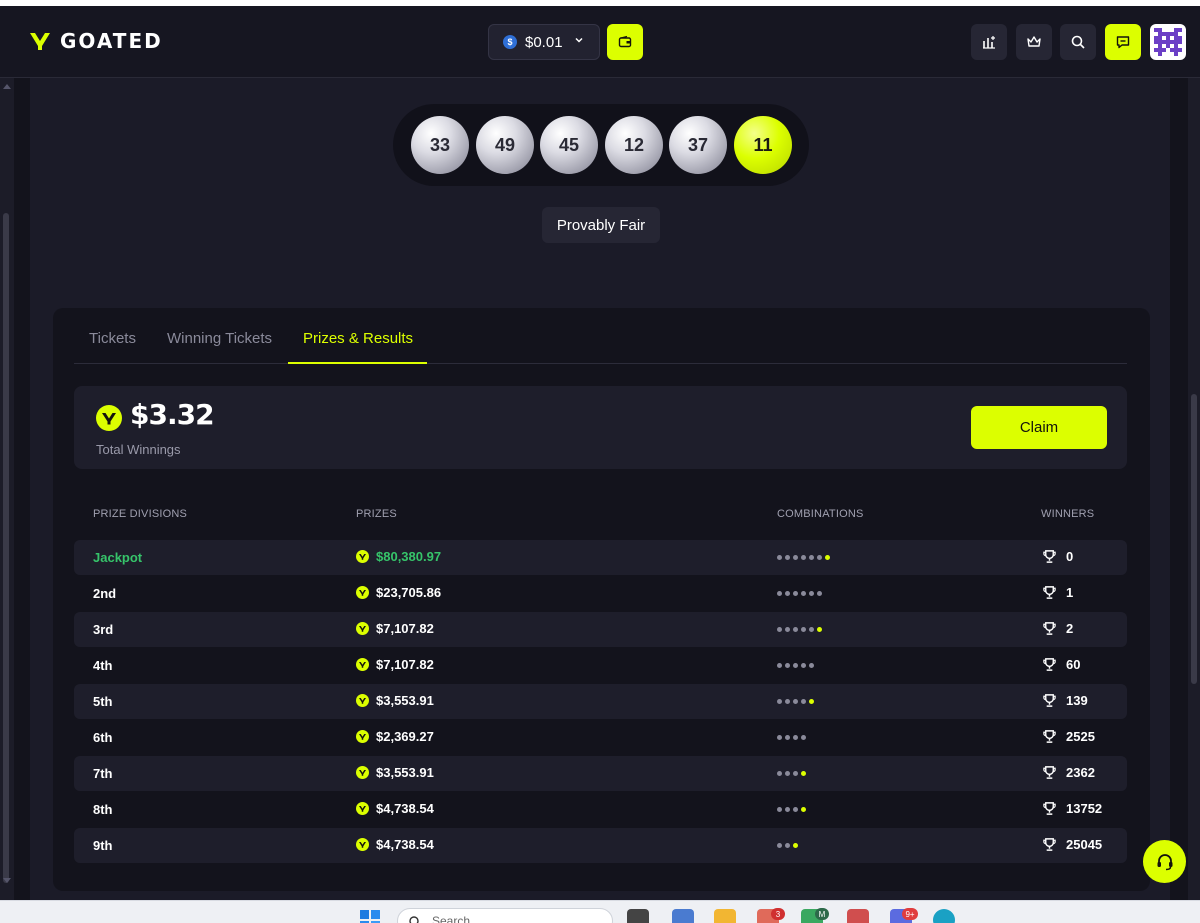 This screenshot has height=923, width=1200. I want to click on prize-cell: $7,107.82, so click(395, 664).